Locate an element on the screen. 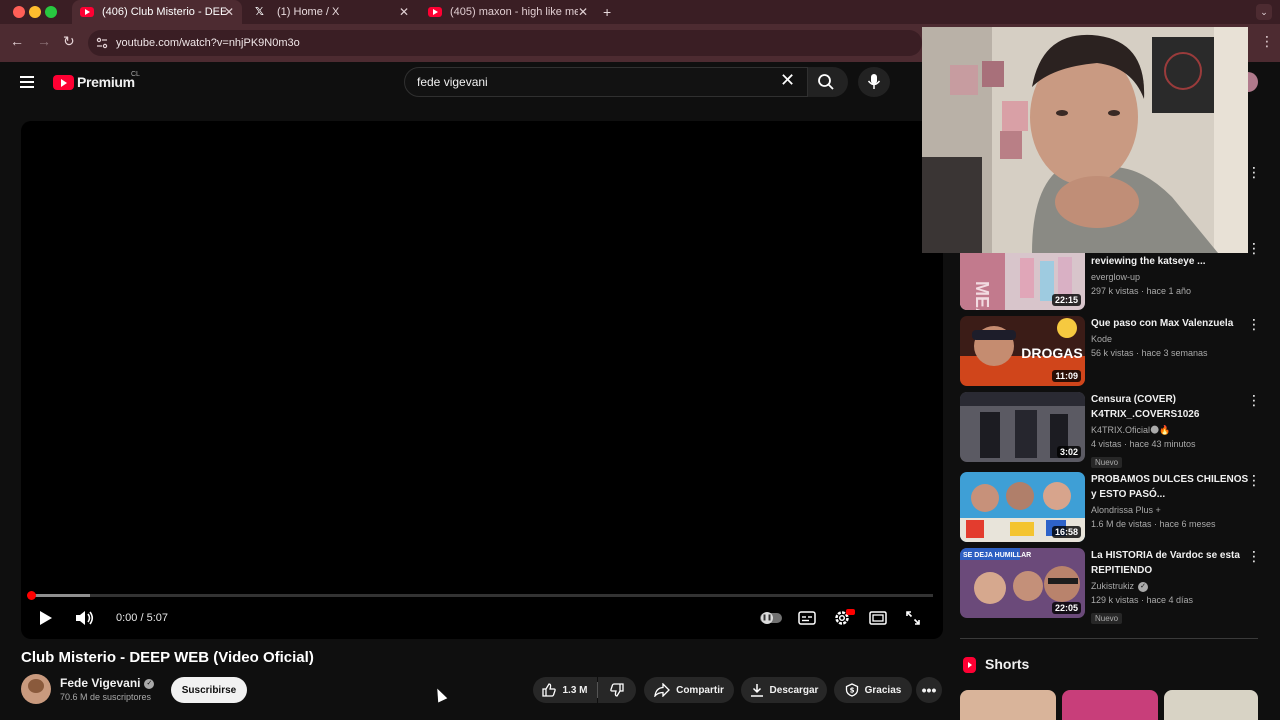 The height and width of the screenshot is (720, 1280). back-icon: ← is located at coordinates (17, 41).